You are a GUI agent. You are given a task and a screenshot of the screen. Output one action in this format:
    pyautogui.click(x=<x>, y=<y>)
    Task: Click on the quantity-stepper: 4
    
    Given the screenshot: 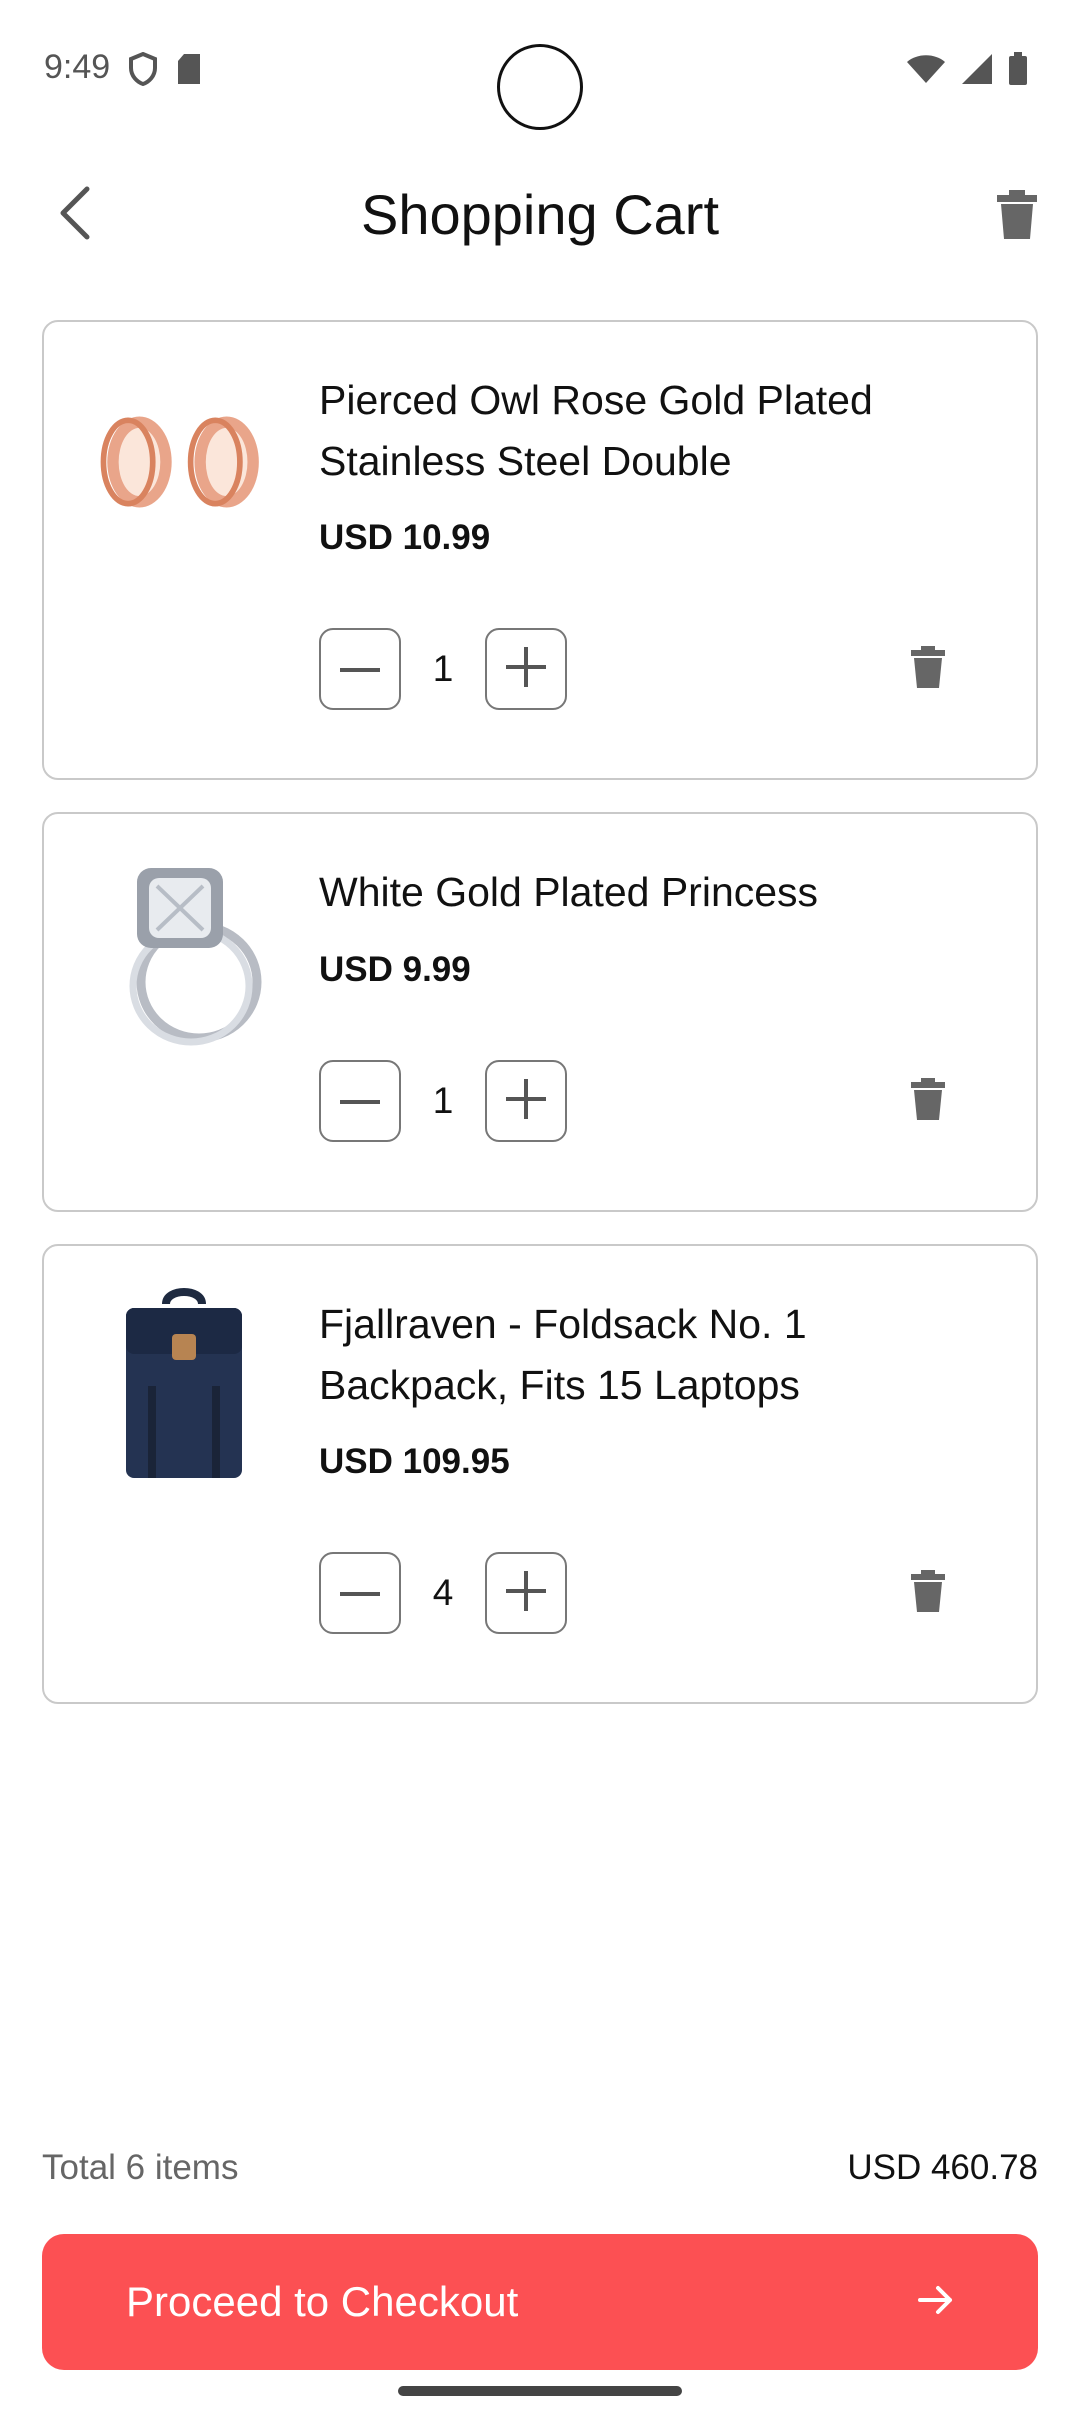 What is the action you would take?
    pyautogui.click(x=443, y=1593)
    